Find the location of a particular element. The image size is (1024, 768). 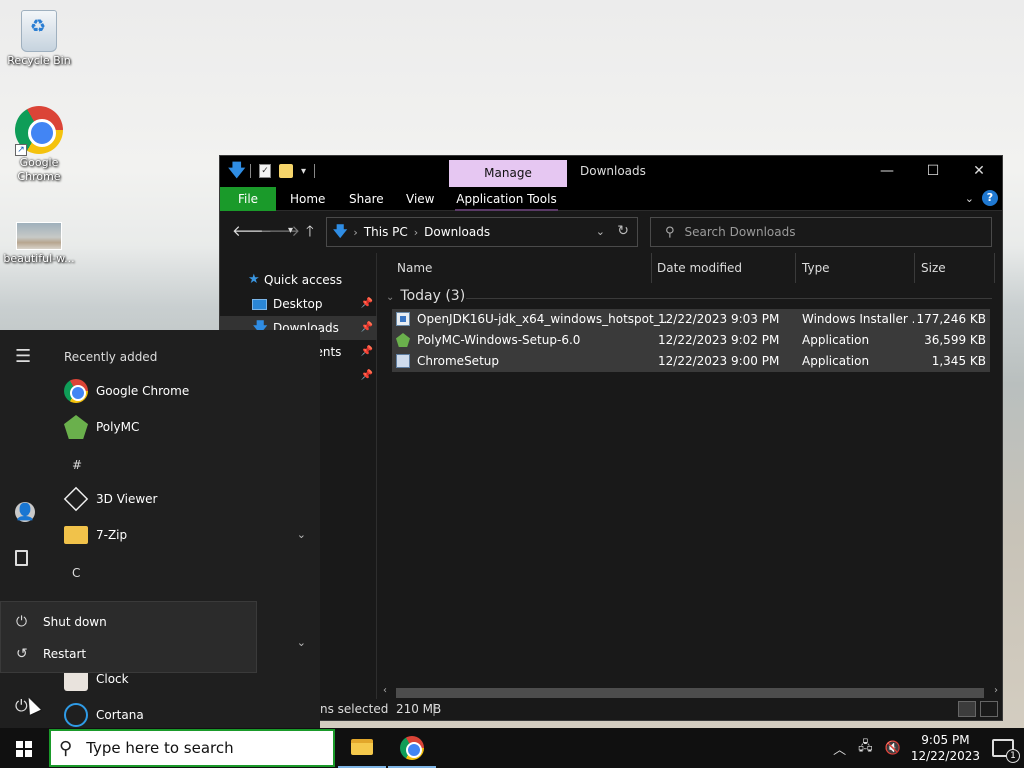

notification-count-badge: 1 is located at coordinates (1013, 756).